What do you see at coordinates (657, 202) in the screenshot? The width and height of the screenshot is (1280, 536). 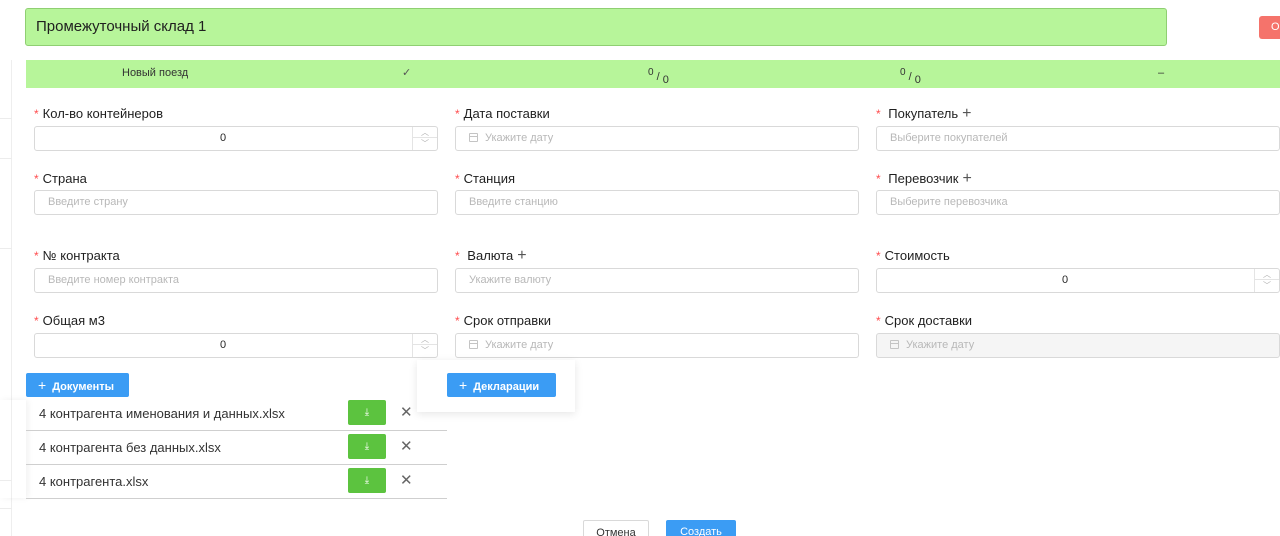 I see `station-input: Введите станцию` at bounding box center [657, 202].